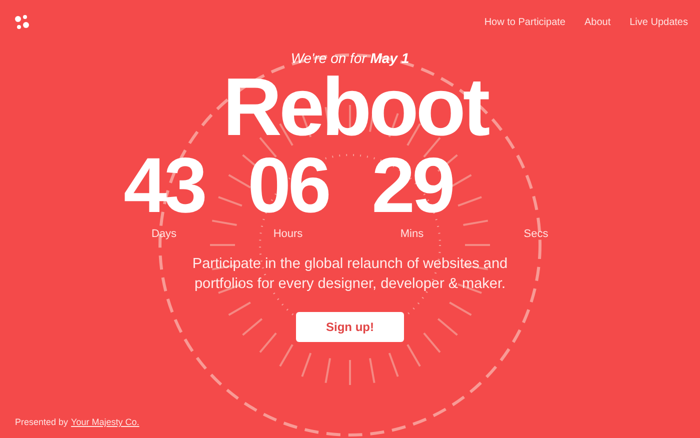  What do you see at coordinates (525, 22) in the screenshot?
I see `nav-link: How to Participate` at bounding box center [525, 22].